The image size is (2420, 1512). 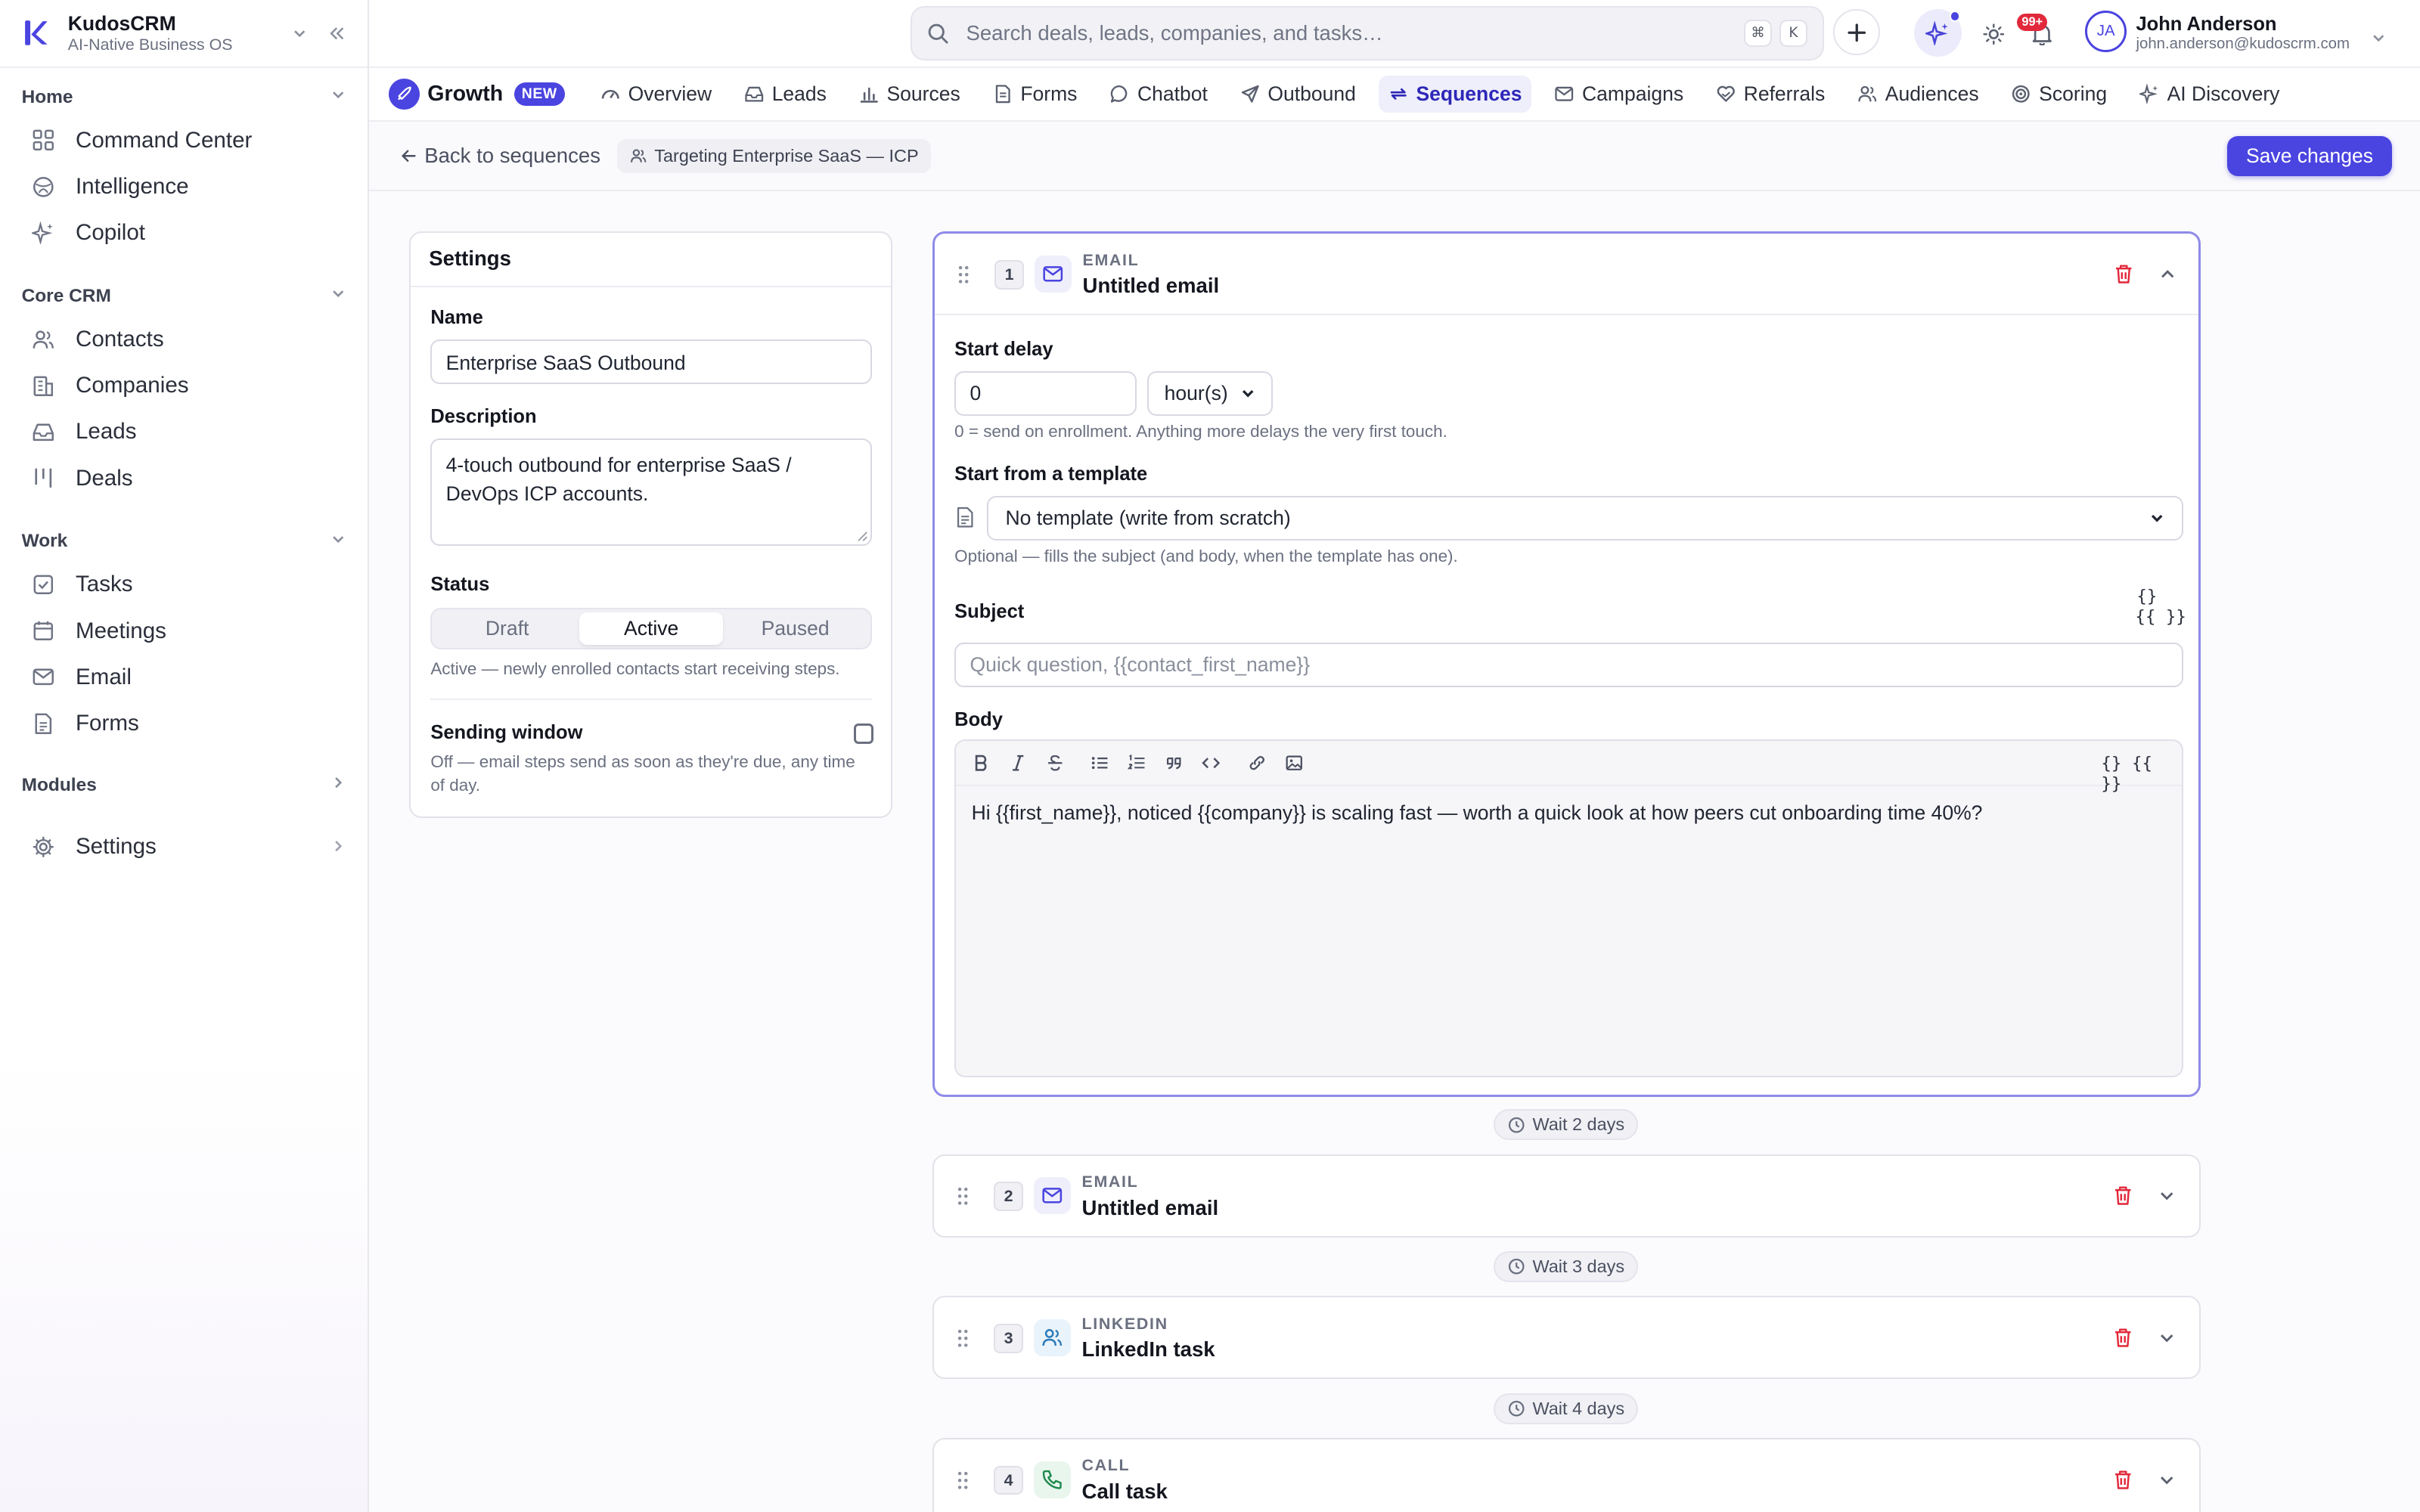 What do you see at coordinates (184, 585) in the screenshot?
I see `sidebar-item-tasks: Tasks` at bounding box center [184, 585].